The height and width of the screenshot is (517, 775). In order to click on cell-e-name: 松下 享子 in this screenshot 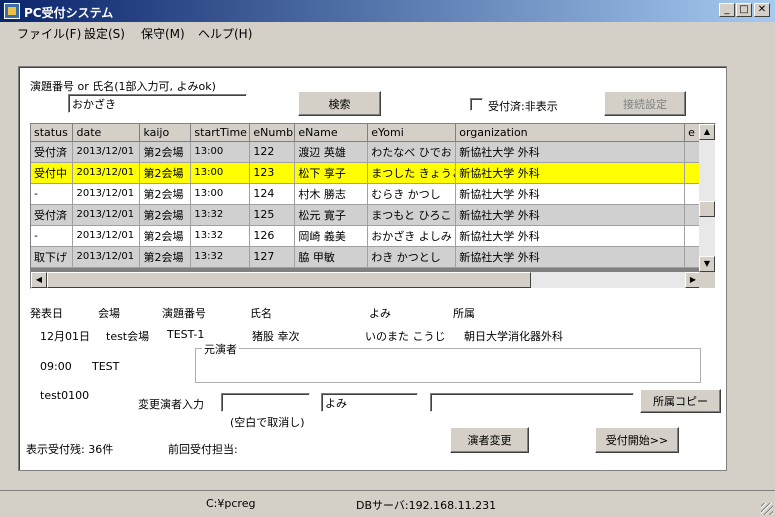, I will do `click(331, 173)`.